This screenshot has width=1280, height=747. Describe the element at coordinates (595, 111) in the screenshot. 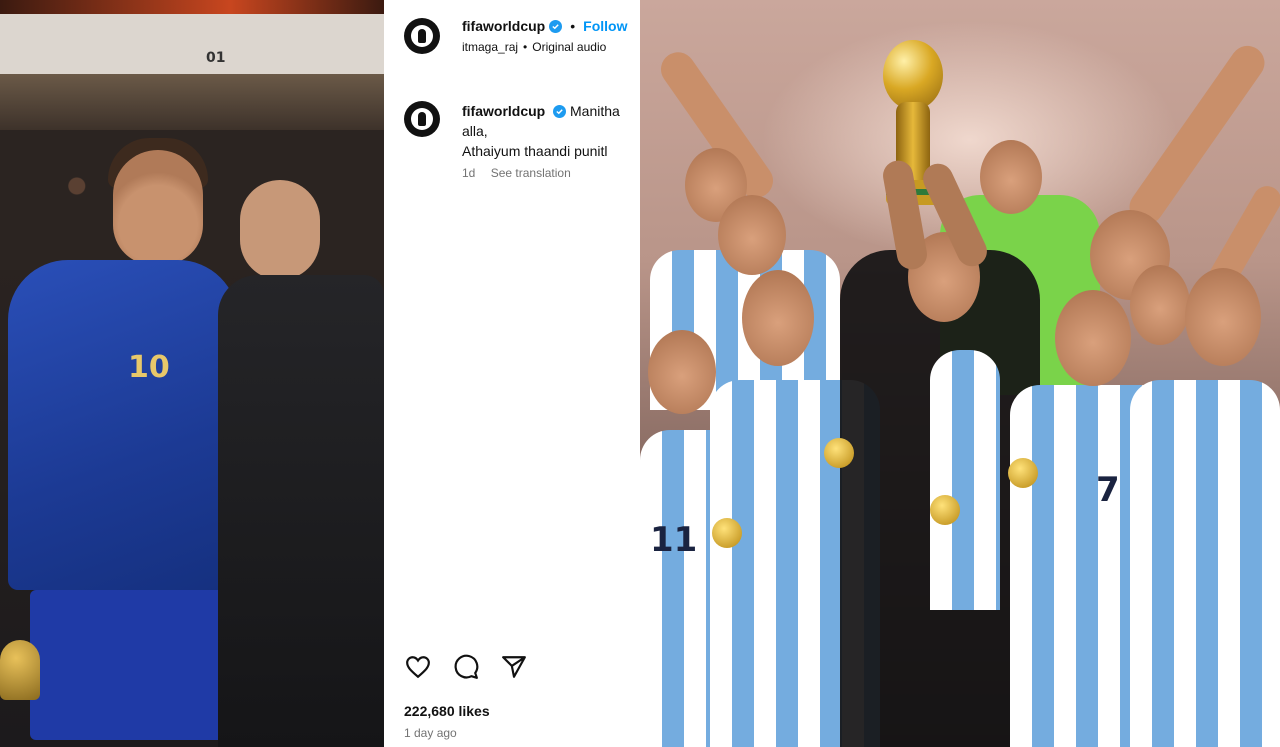

I see `caption-line-1: Manitha` at that location.